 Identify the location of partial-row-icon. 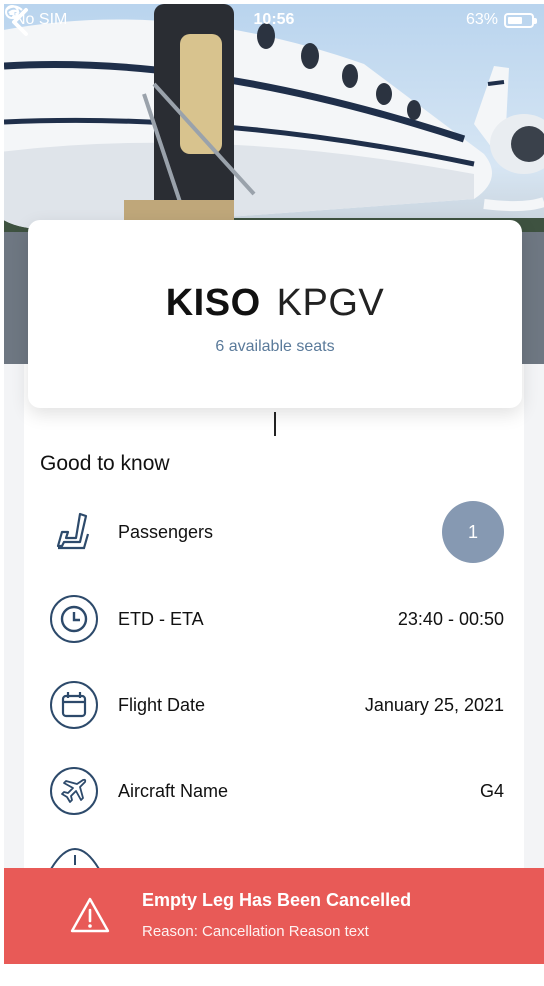
(75, 858).